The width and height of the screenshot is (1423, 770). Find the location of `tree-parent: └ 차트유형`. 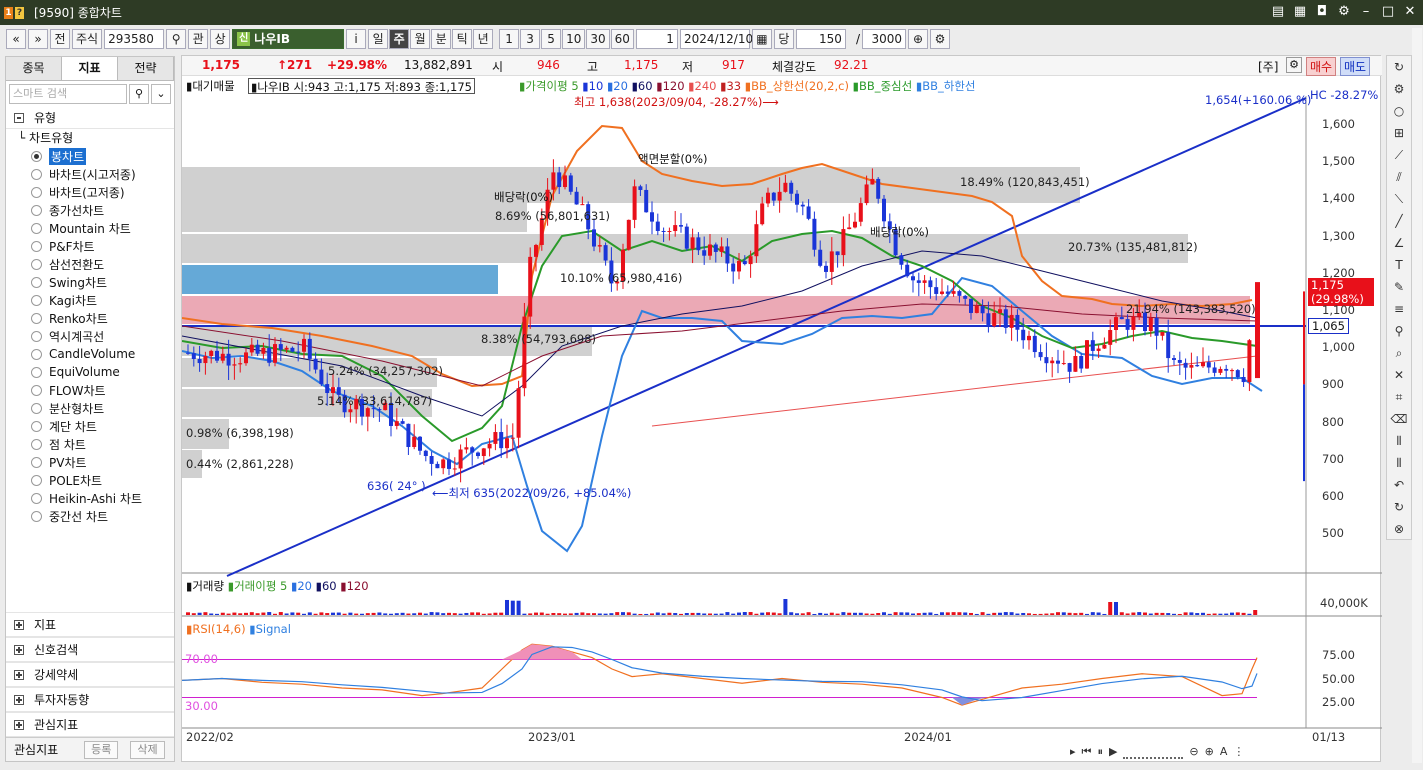

tree-parent: └ 차트유형 is located at coordinates (90, 138).